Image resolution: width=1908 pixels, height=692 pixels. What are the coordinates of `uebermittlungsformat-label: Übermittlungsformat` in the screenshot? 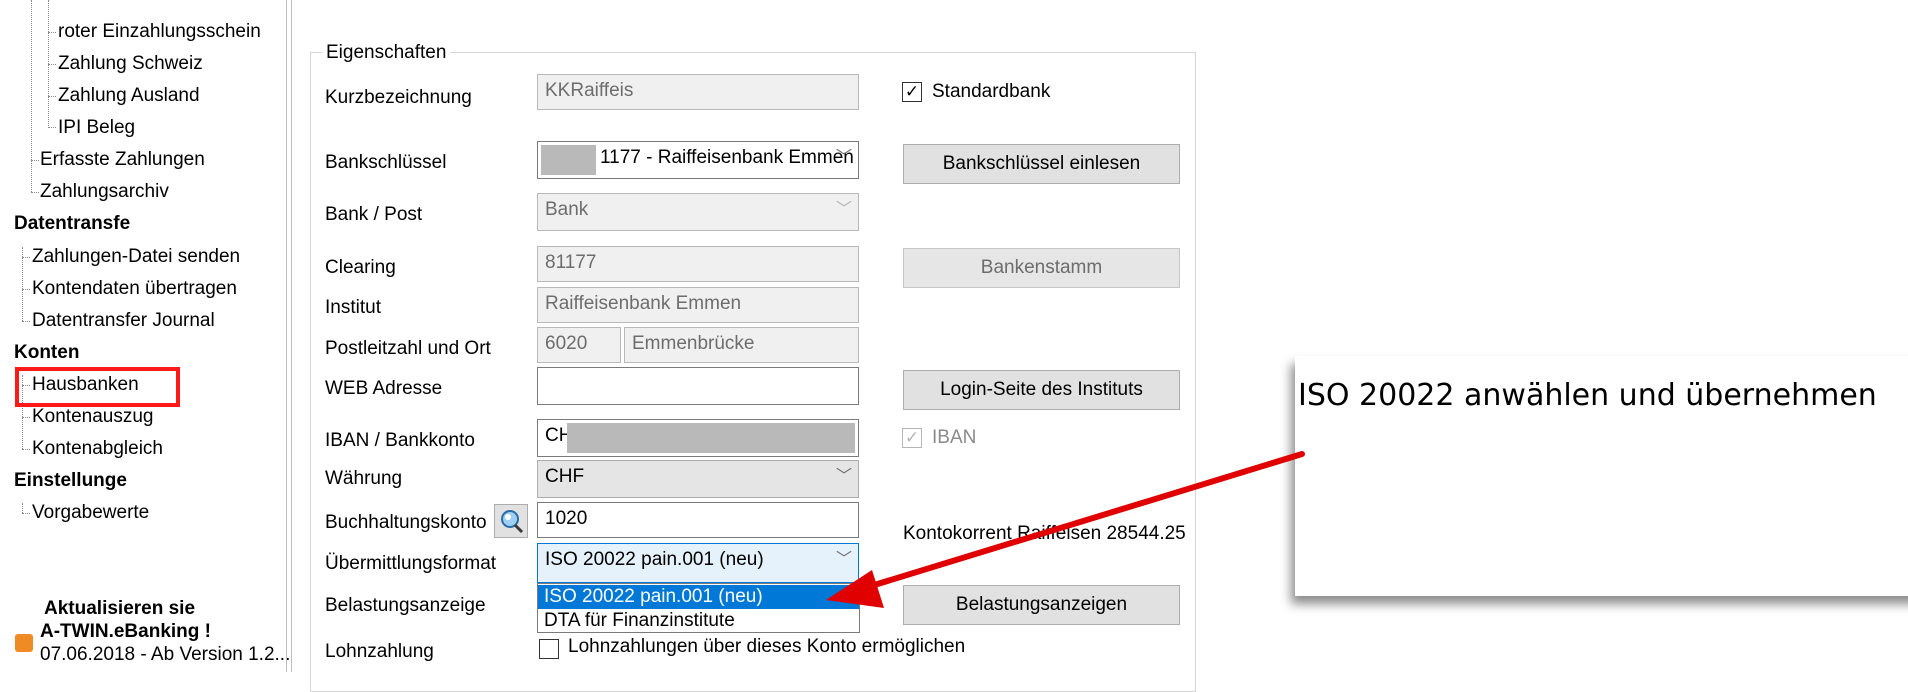 It's located at (411, 563).